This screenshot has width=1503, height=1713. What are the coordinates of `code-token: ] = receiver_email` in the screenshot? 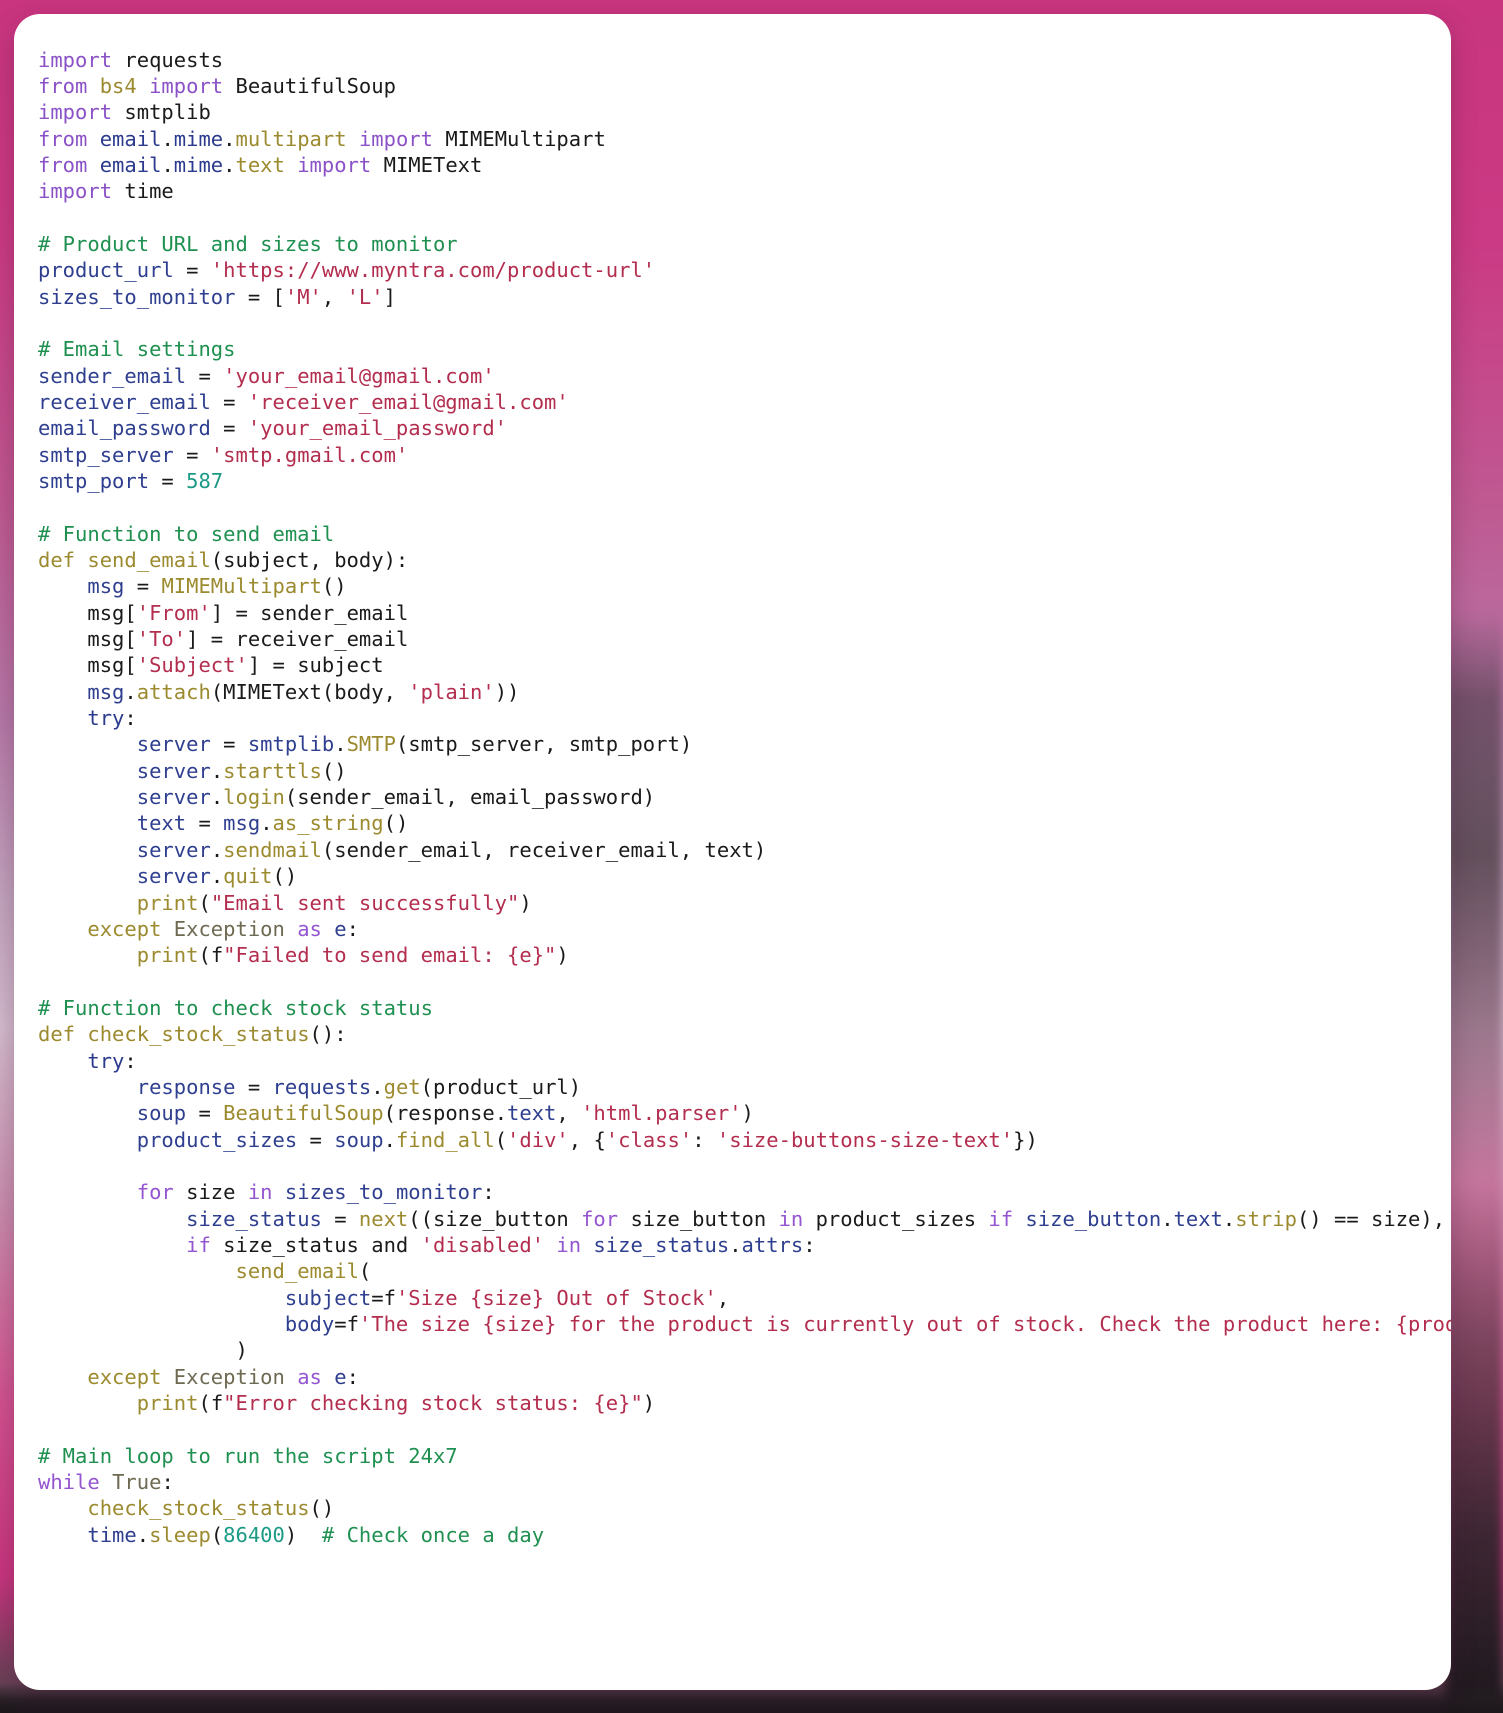 It's located at (297, 639).